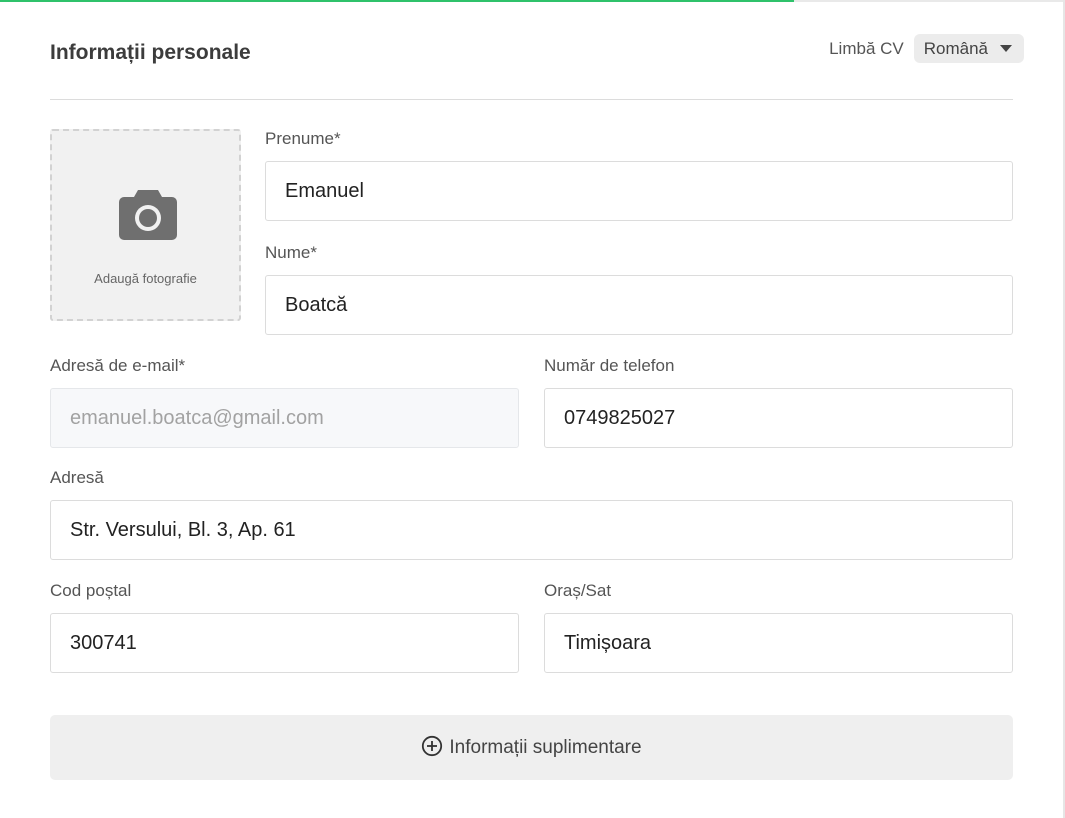  Describe the element at coordinates (303, 138) in the screenshot. I see `first-name-label: Prenume*` at that location.